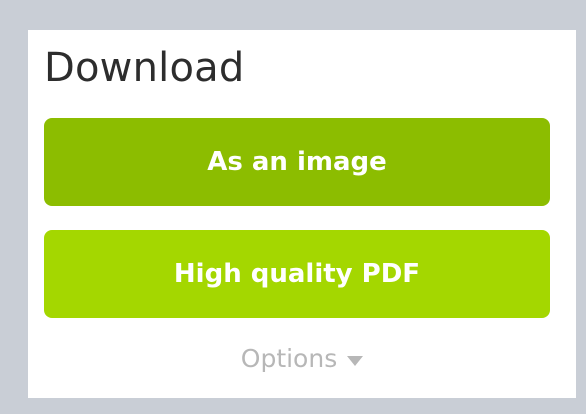 This screenshot has height=414, width=586. Describe the element at coordinates (289, 358) in the screenshot. I see `options-label: Options` at that location.